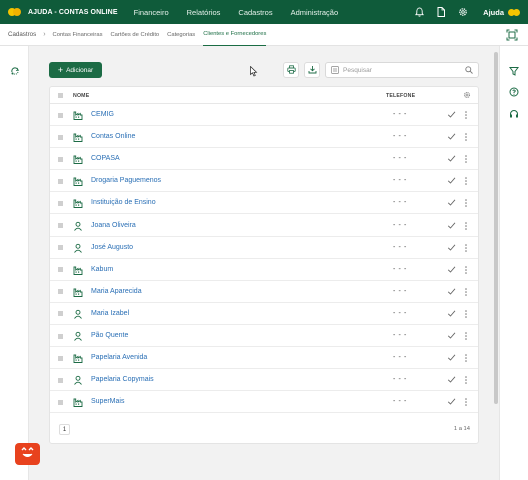 The width and height of the screenshot is (528, 480). Describe the element at coordinates (400, 96) in the screenshot. I see `column-header-phone: TELEFONE` at that location.